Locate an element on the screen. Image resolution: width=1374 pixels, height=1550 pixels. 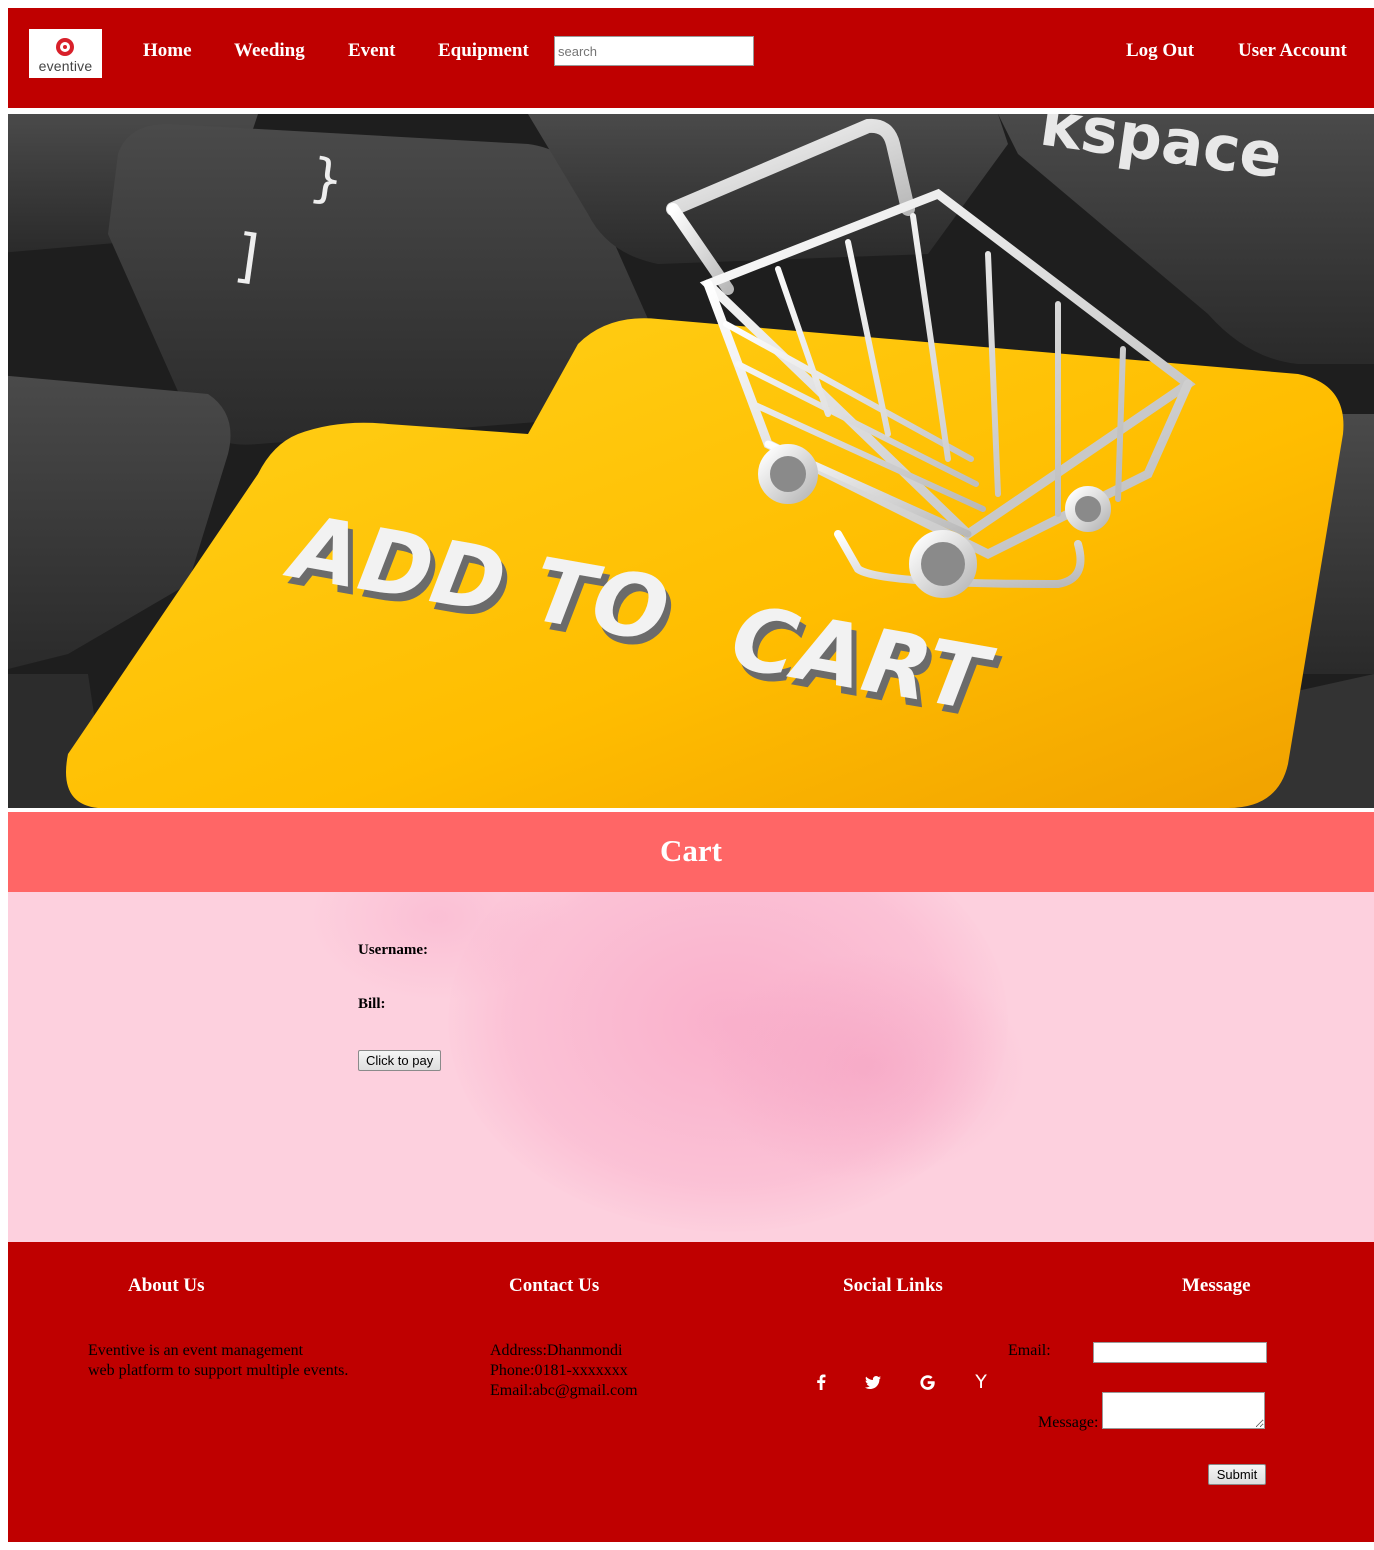
eventive-logo: eventive is located at coordinates (65, 53).